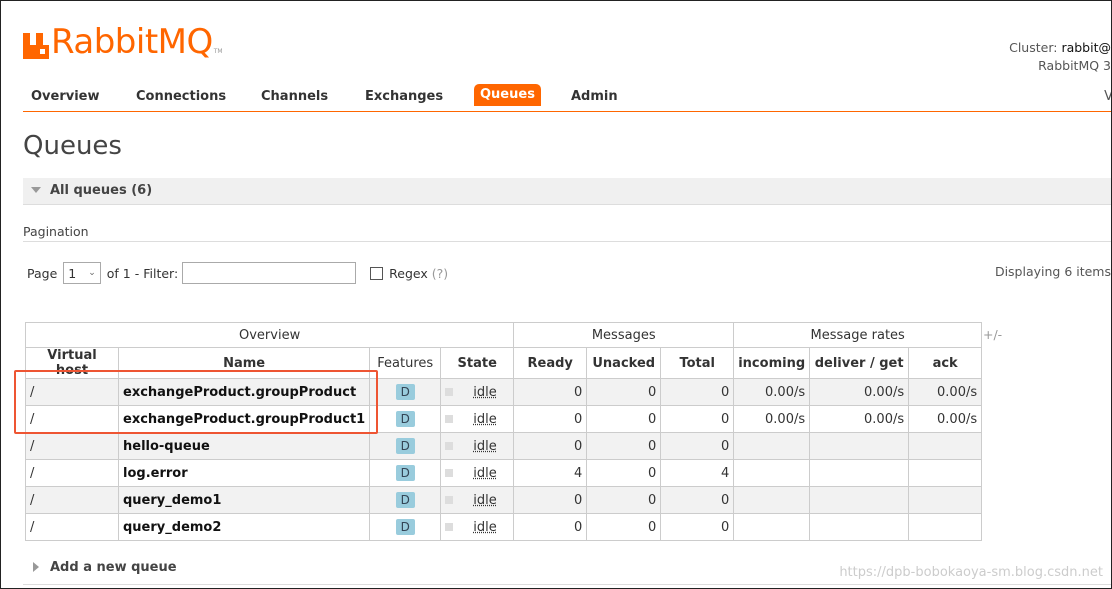  What do you see at coordinates (244, 446) in the screenshot?
I see `queue-name-link: hello-queue` at bounding box center [244, 446].